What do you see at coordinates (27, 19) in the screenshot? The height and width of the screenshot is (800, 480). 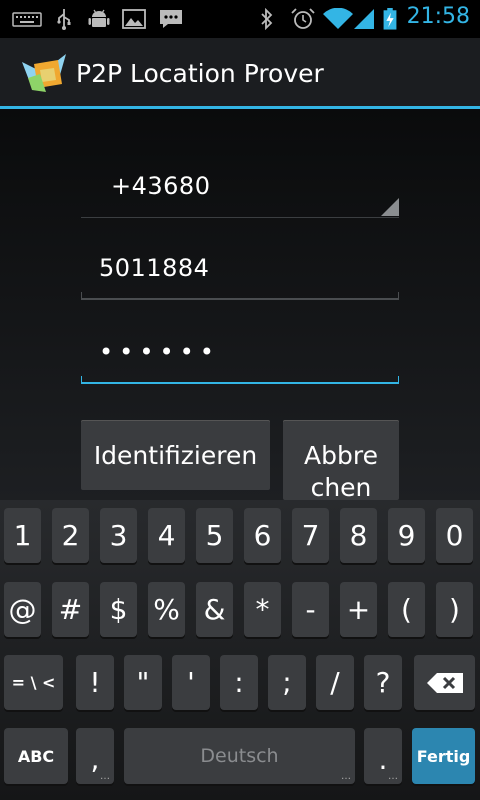 I see `keyboard-icon` at bounding box center [27, 19].